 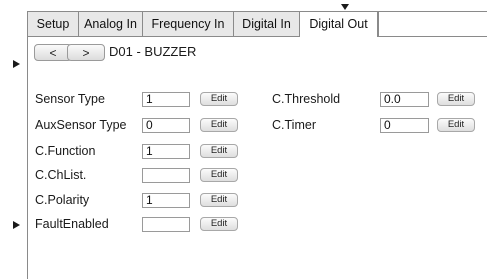 I want to click on aux-sensor-type-edit-button: Edit, so click(x=219, y=125).